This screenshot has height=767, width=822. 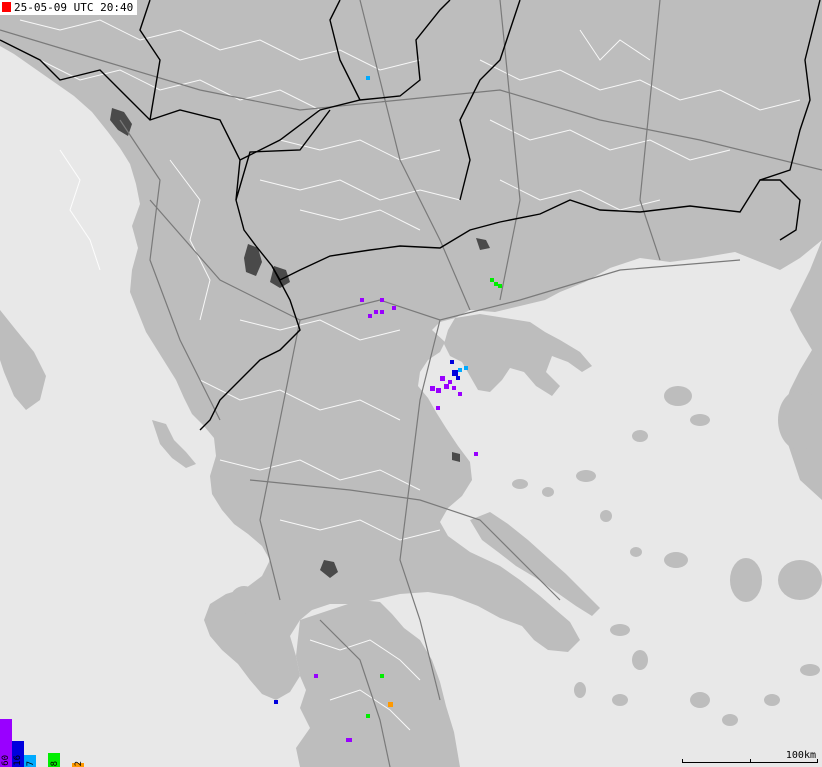 I want to click on live-indicator-icon, so click(x=6, y=7).